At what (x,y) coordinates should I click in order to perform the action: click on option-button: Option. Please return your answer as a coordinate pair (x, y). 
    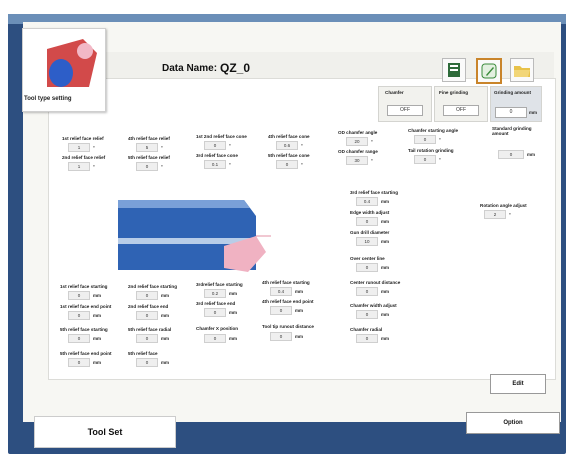
    Looking at the image, I should click on (513, 423).